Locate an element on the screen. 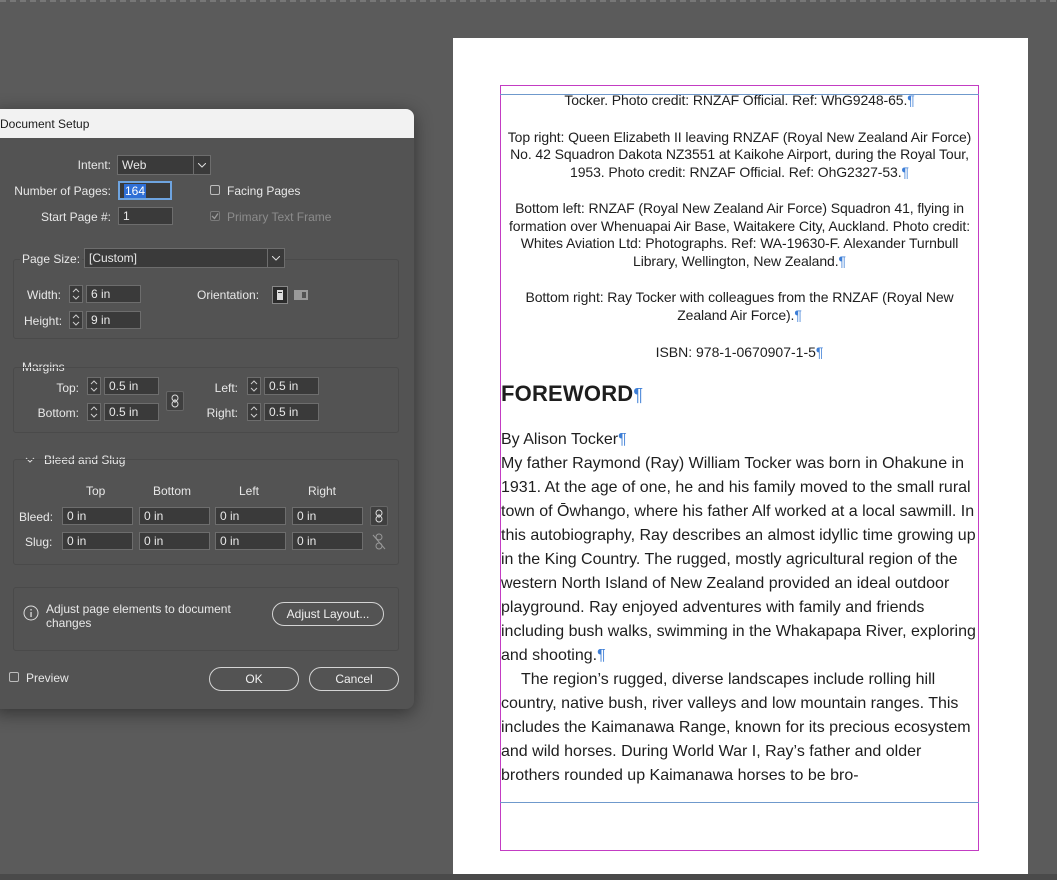 This screenshot has width=1057, height=880. number-of-pages-input: 164 is located at coordinates (145, 190).